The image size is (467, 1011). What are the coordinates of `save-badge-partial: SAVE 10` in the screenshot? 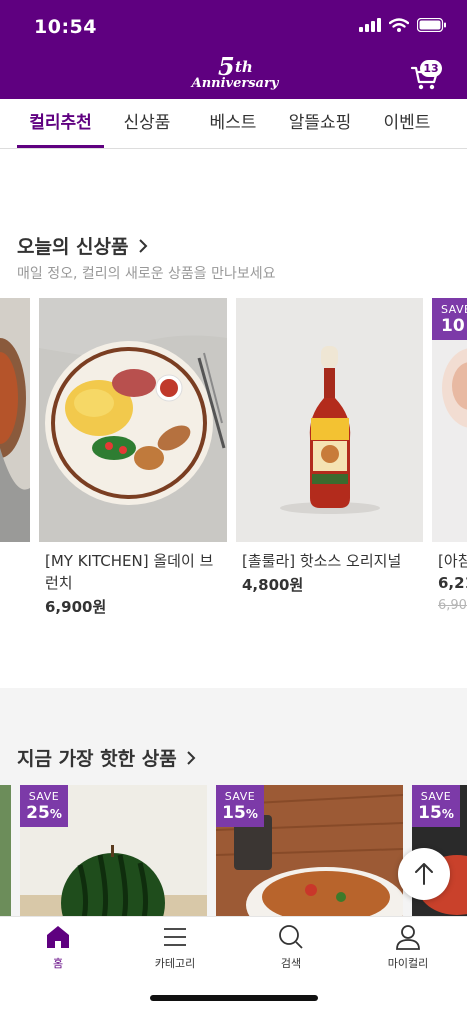 It's located at (449, 319).